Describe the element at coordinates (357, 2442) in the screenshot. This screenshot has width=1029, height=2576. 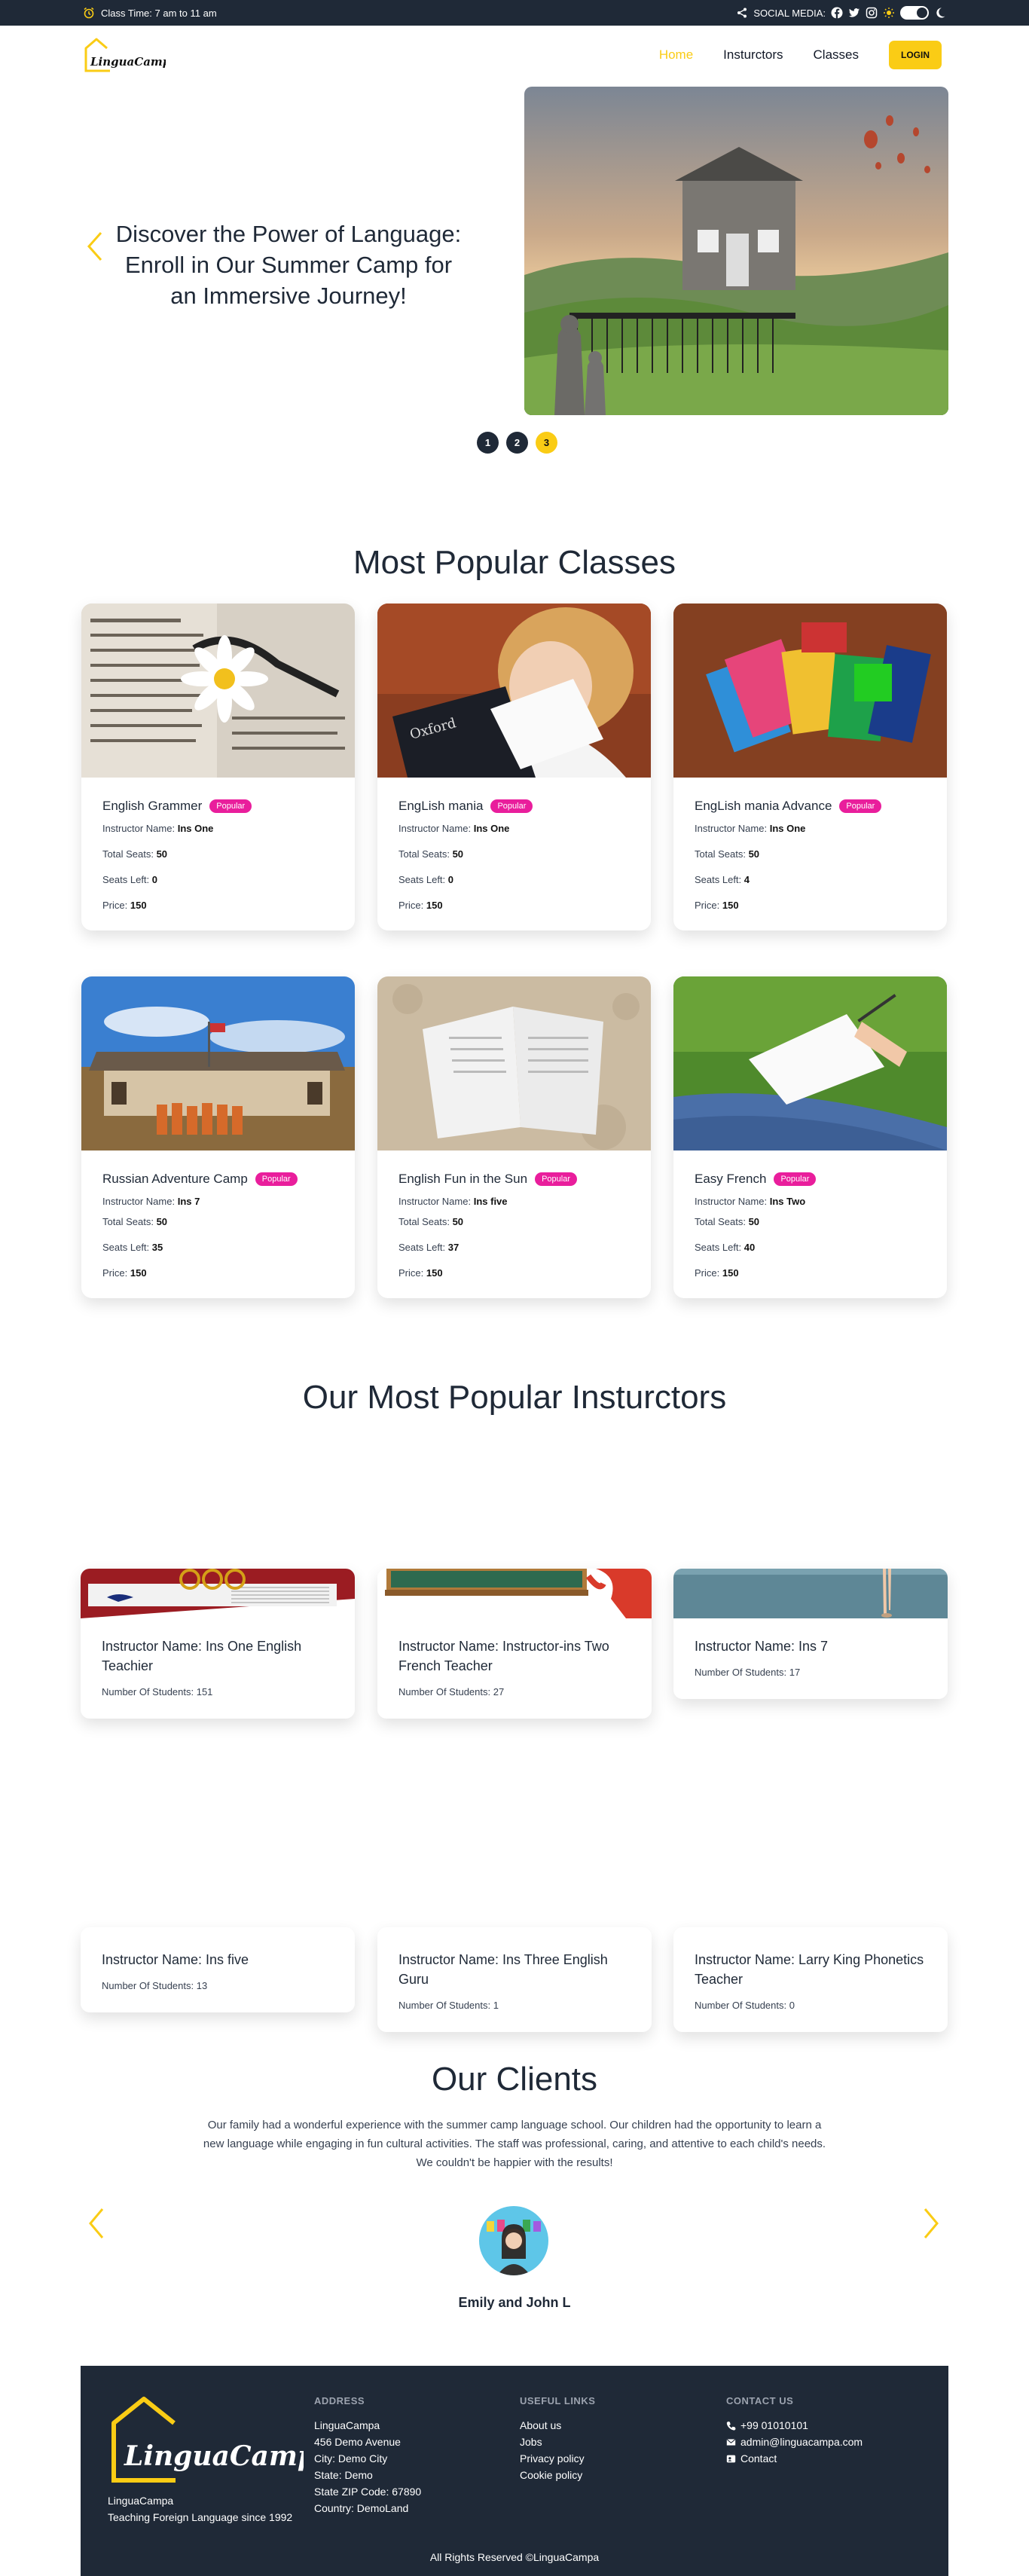
I see `address-line: 456 Demo Avenue` at that location.